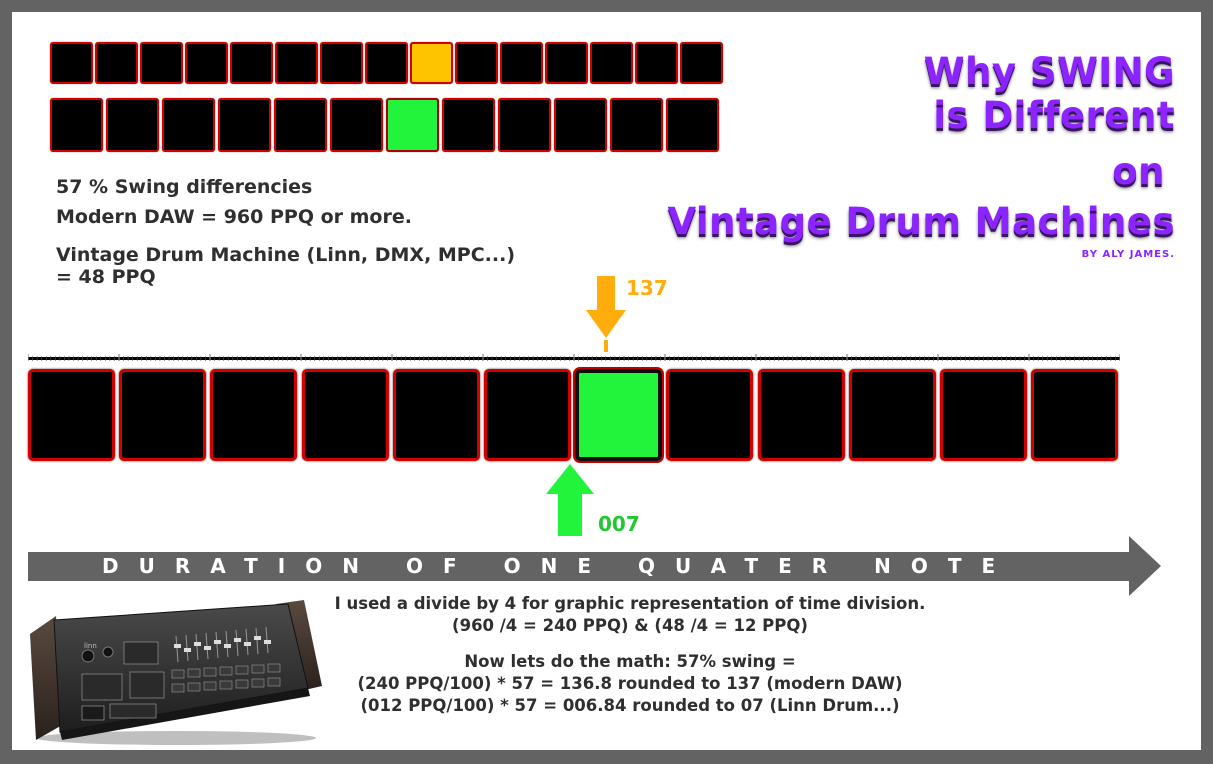 The height and width of the screenshot is (764, 1213). I want to click on linn-swing-value: 007, so click(619, 524).